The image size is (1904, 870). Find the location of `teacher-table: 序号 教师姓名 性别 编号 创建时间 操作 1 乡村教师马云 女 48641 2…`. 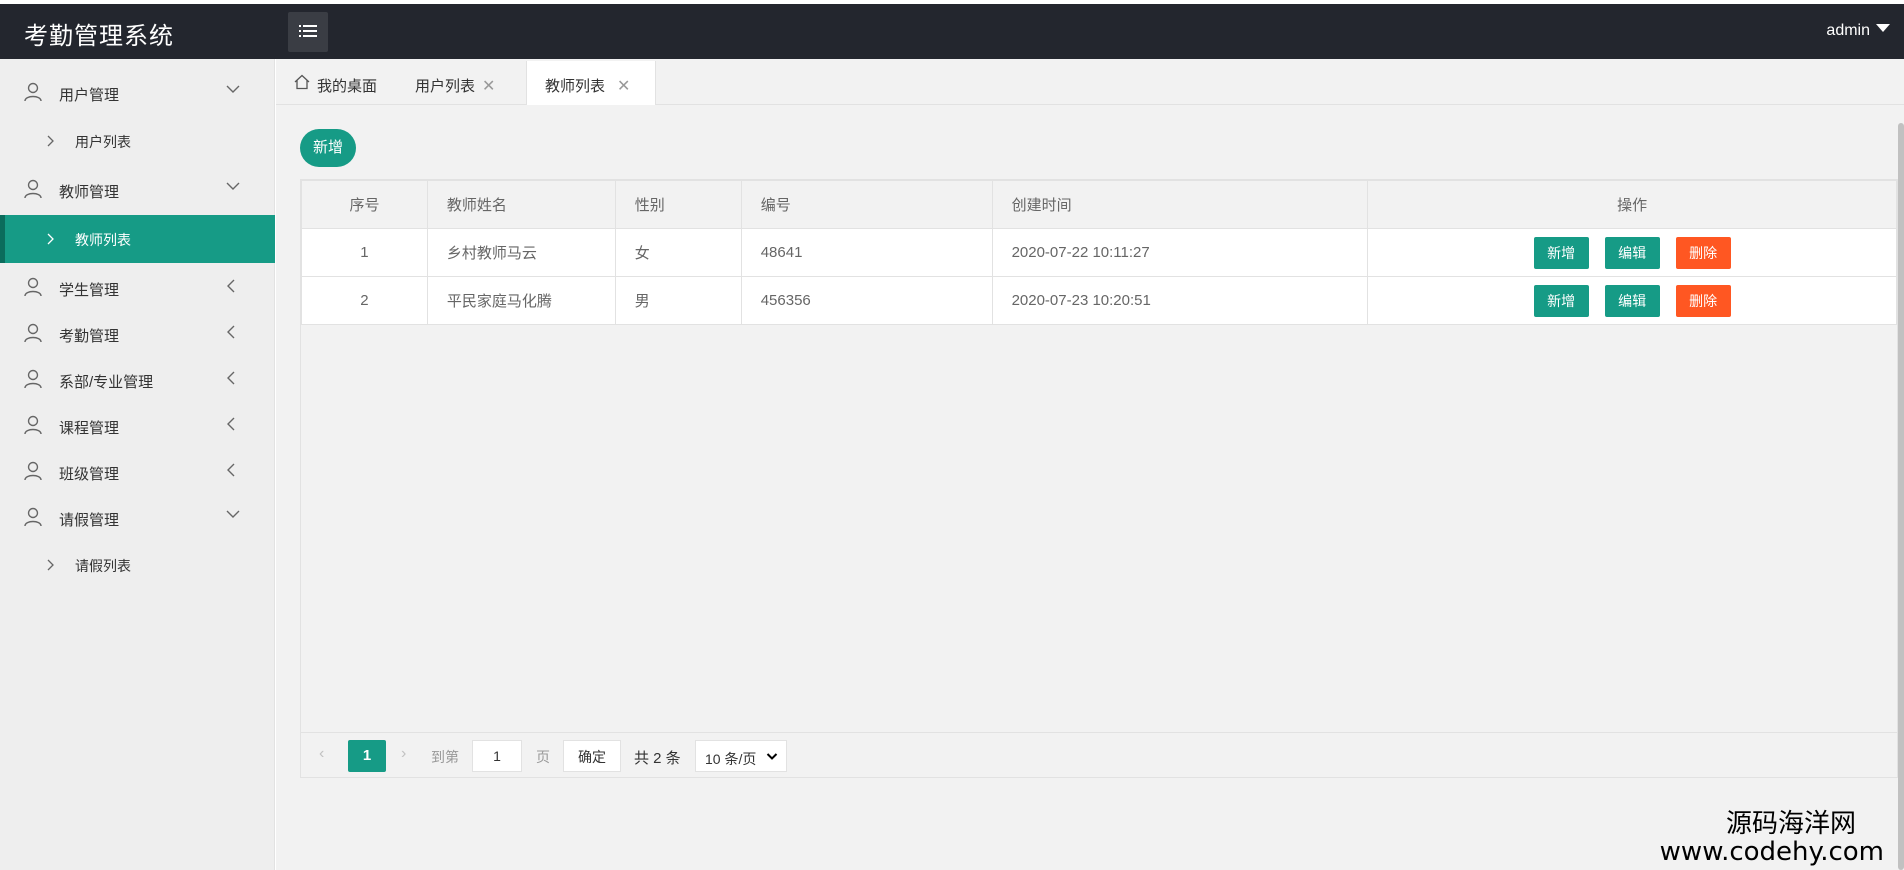

teacher-table: 序号 教师姓名 性别 编号 创建时间 操作 1 乡村教师马云 女 48641 2… is located at coordinates (1099, 252).